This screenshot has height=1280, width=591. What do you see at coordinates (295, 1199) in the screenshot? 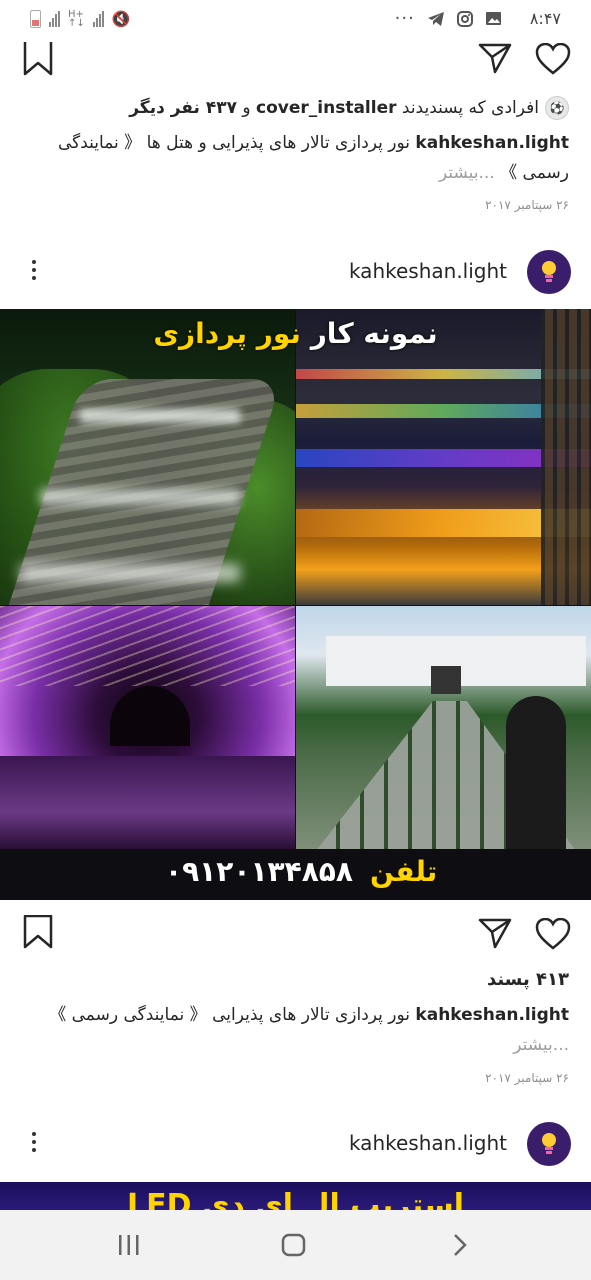
I see `post3-image-text: استریپ ال ای دی LED` at bounding box center [295, 1199].